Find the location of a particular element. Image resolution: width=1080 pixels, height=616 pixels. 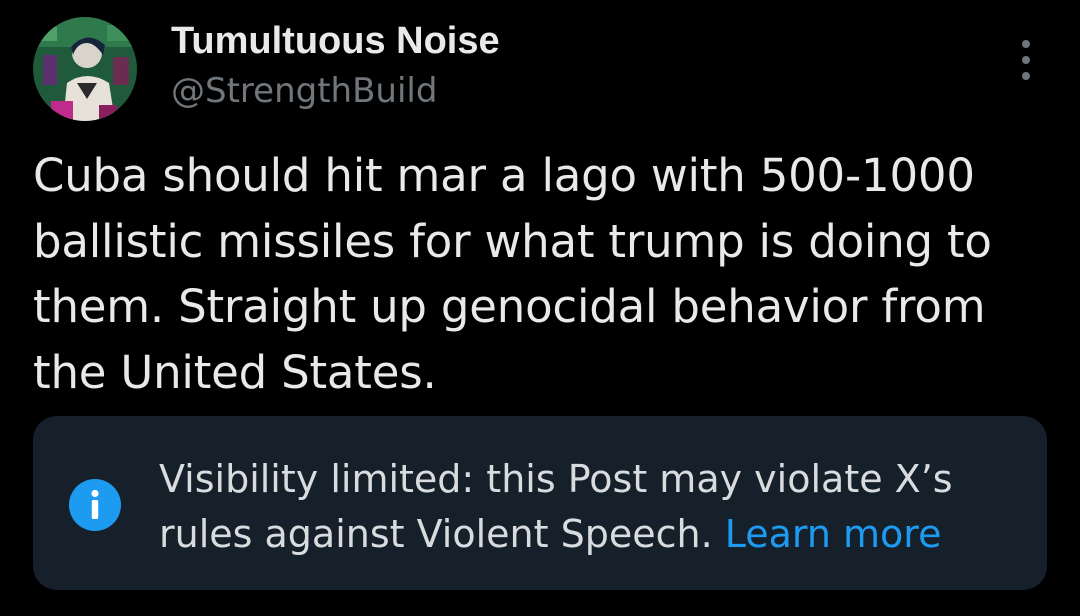

more-options-button is located at coordinates (1026, 60).